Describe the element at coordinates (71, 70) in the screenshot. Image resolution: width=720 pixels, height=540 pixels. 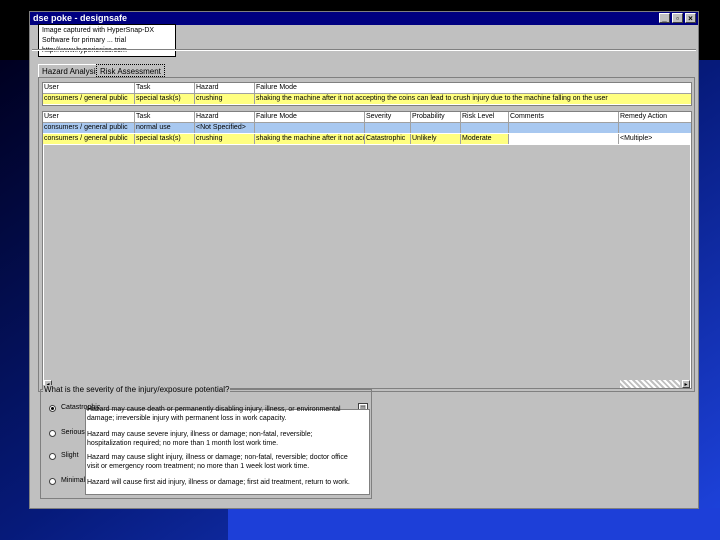
I see `tab-hazard-analysis: Hazard Analysis` at that location.